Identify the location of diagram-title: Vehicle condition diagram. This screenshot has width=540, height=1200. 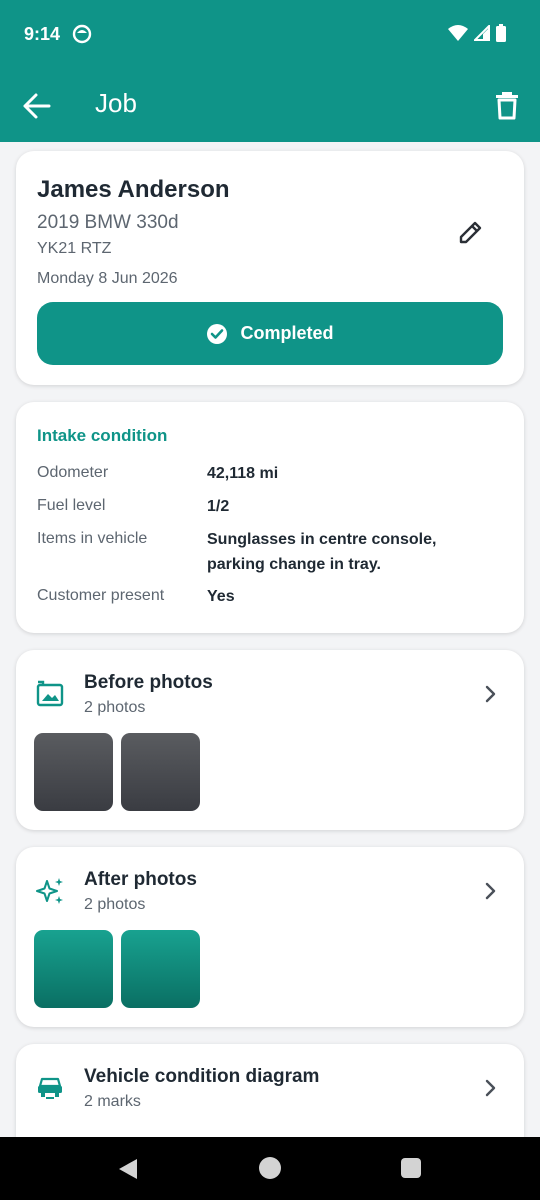
(202, 1076).